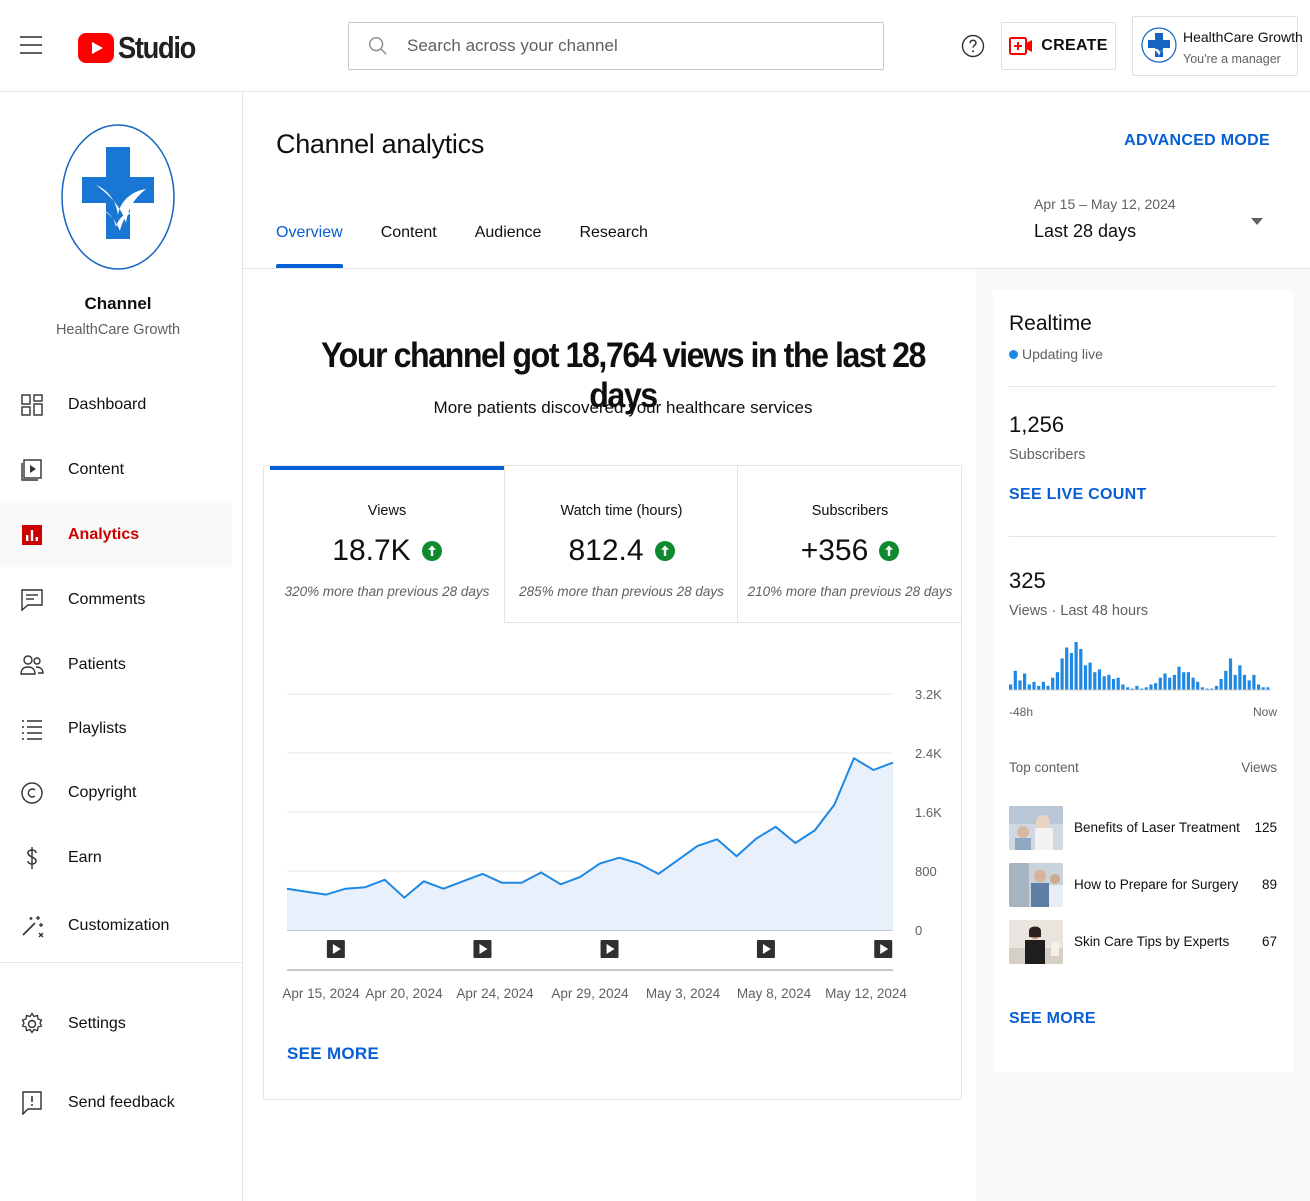  What do you see at coordinates (1269, 941) in the screenshot?
I see `top-content-views: 67` at bounding box center [1269, 941].